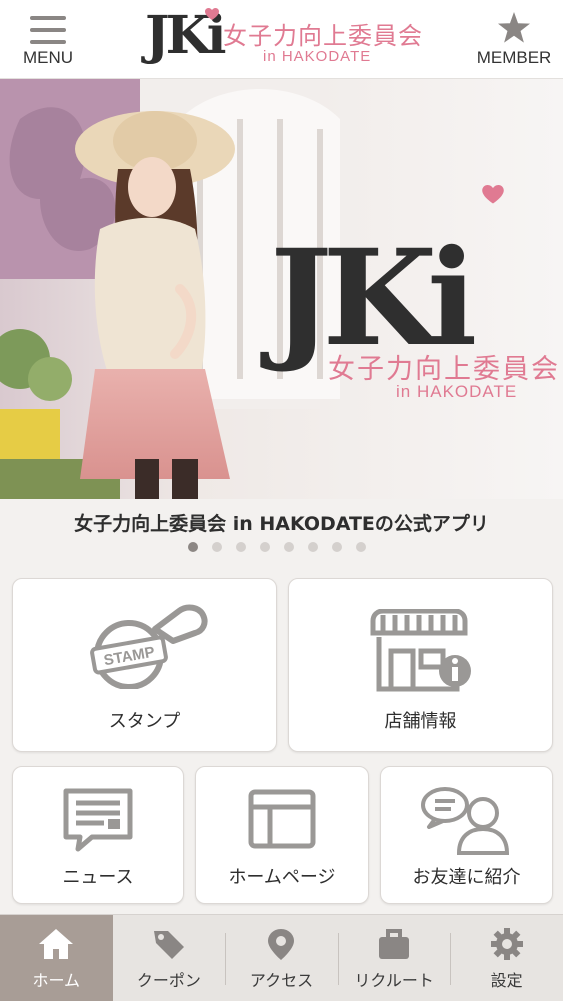  Describe the element at coordinates (394, 944) in the screenshot. I see `briefcase-icon` at that location.